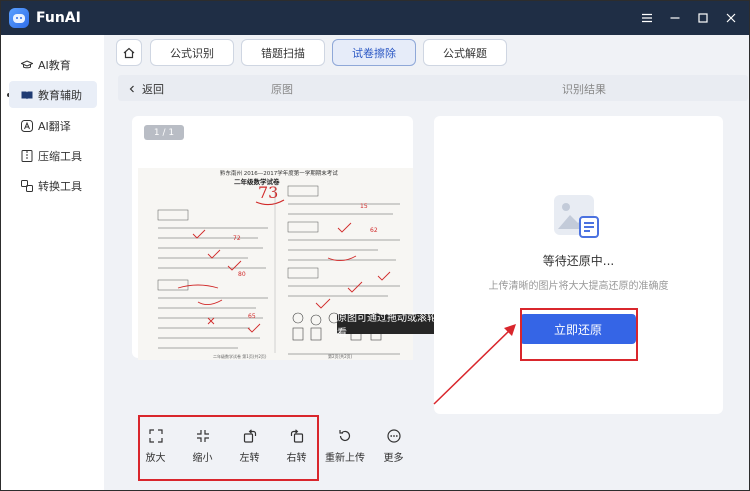 The image size is (750, 491). Describe the element at coordinates (164, 132) in the screenshot. I see `page-indicator: 1 / 1` at that location.